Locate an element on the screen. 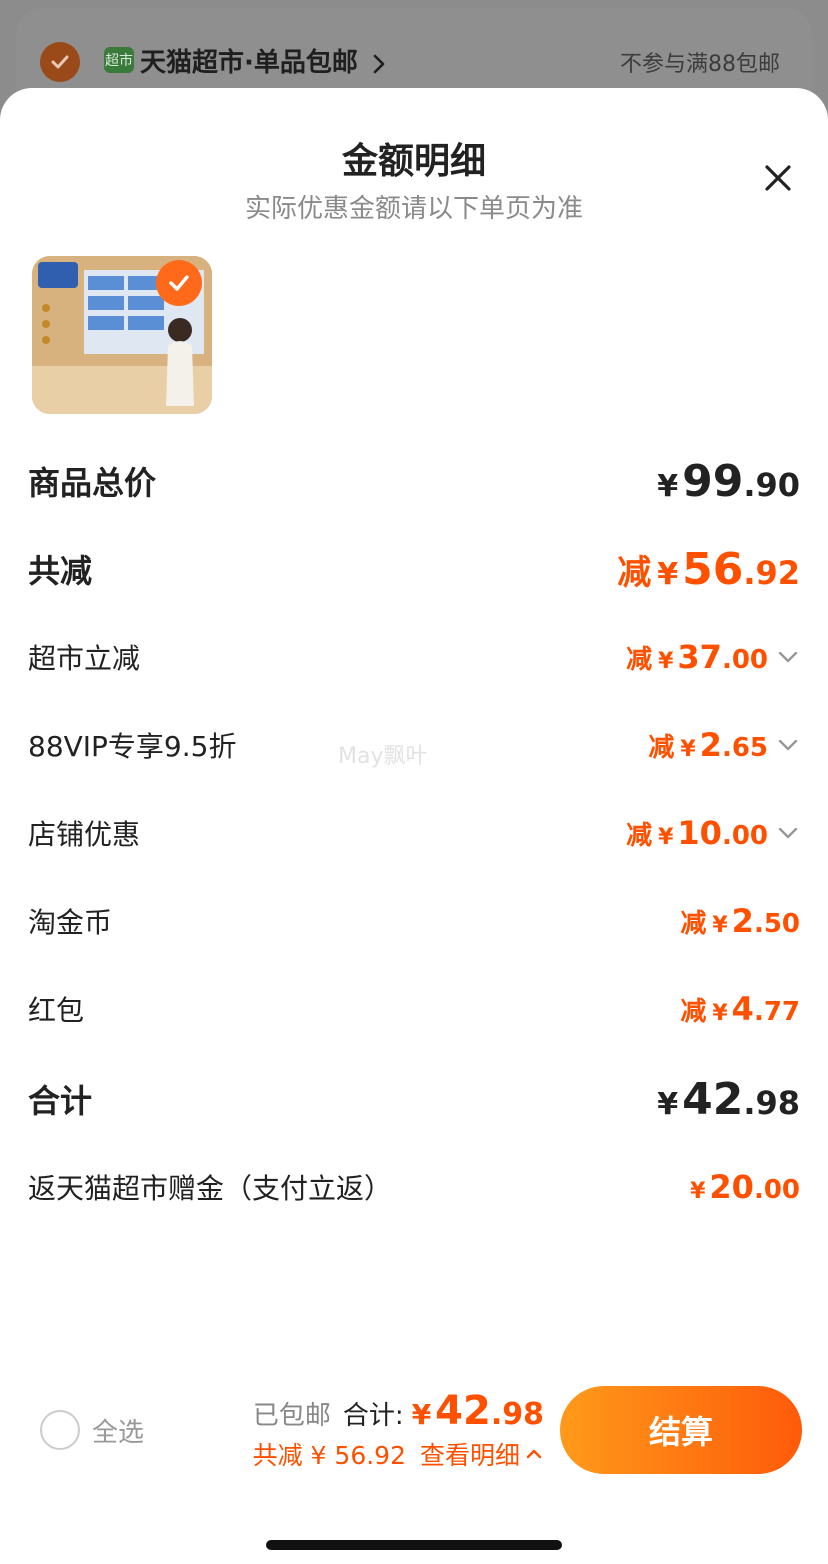 This screenshot has height=1564, width=828. view-details-label: 查看明细 is located at coordinates (469, 1455).